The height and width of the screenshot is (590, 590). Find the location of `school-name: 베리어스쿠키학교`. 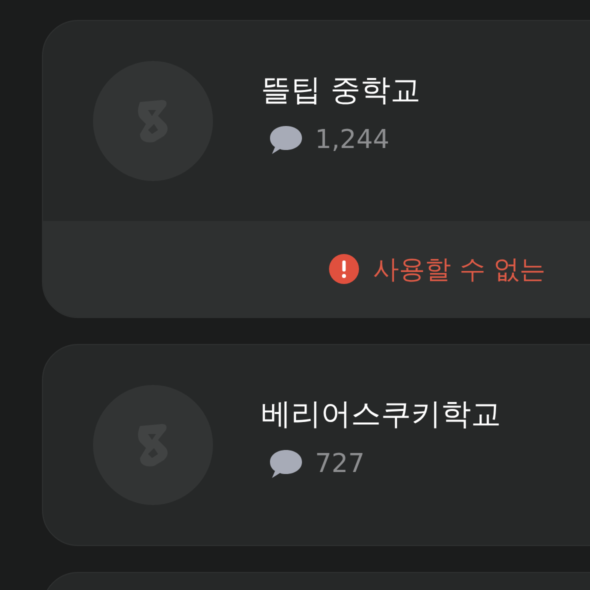

school-name: 베리어스쿠키학교 is located at coordinates (381, 415).